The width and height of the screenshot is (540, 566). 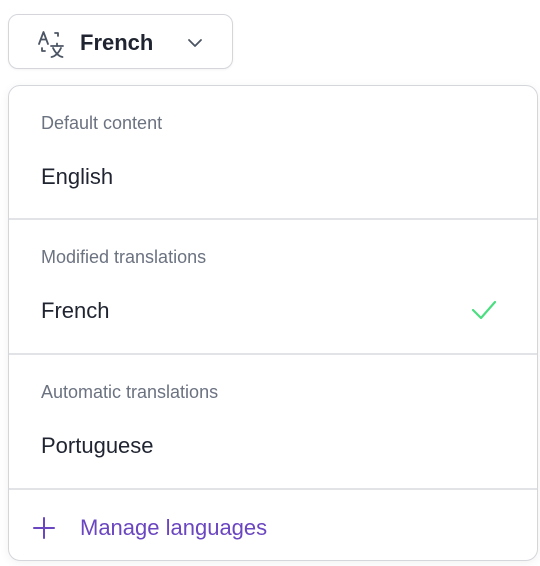 I want to click on selected-language-label: French, so click(x=117, y=42).